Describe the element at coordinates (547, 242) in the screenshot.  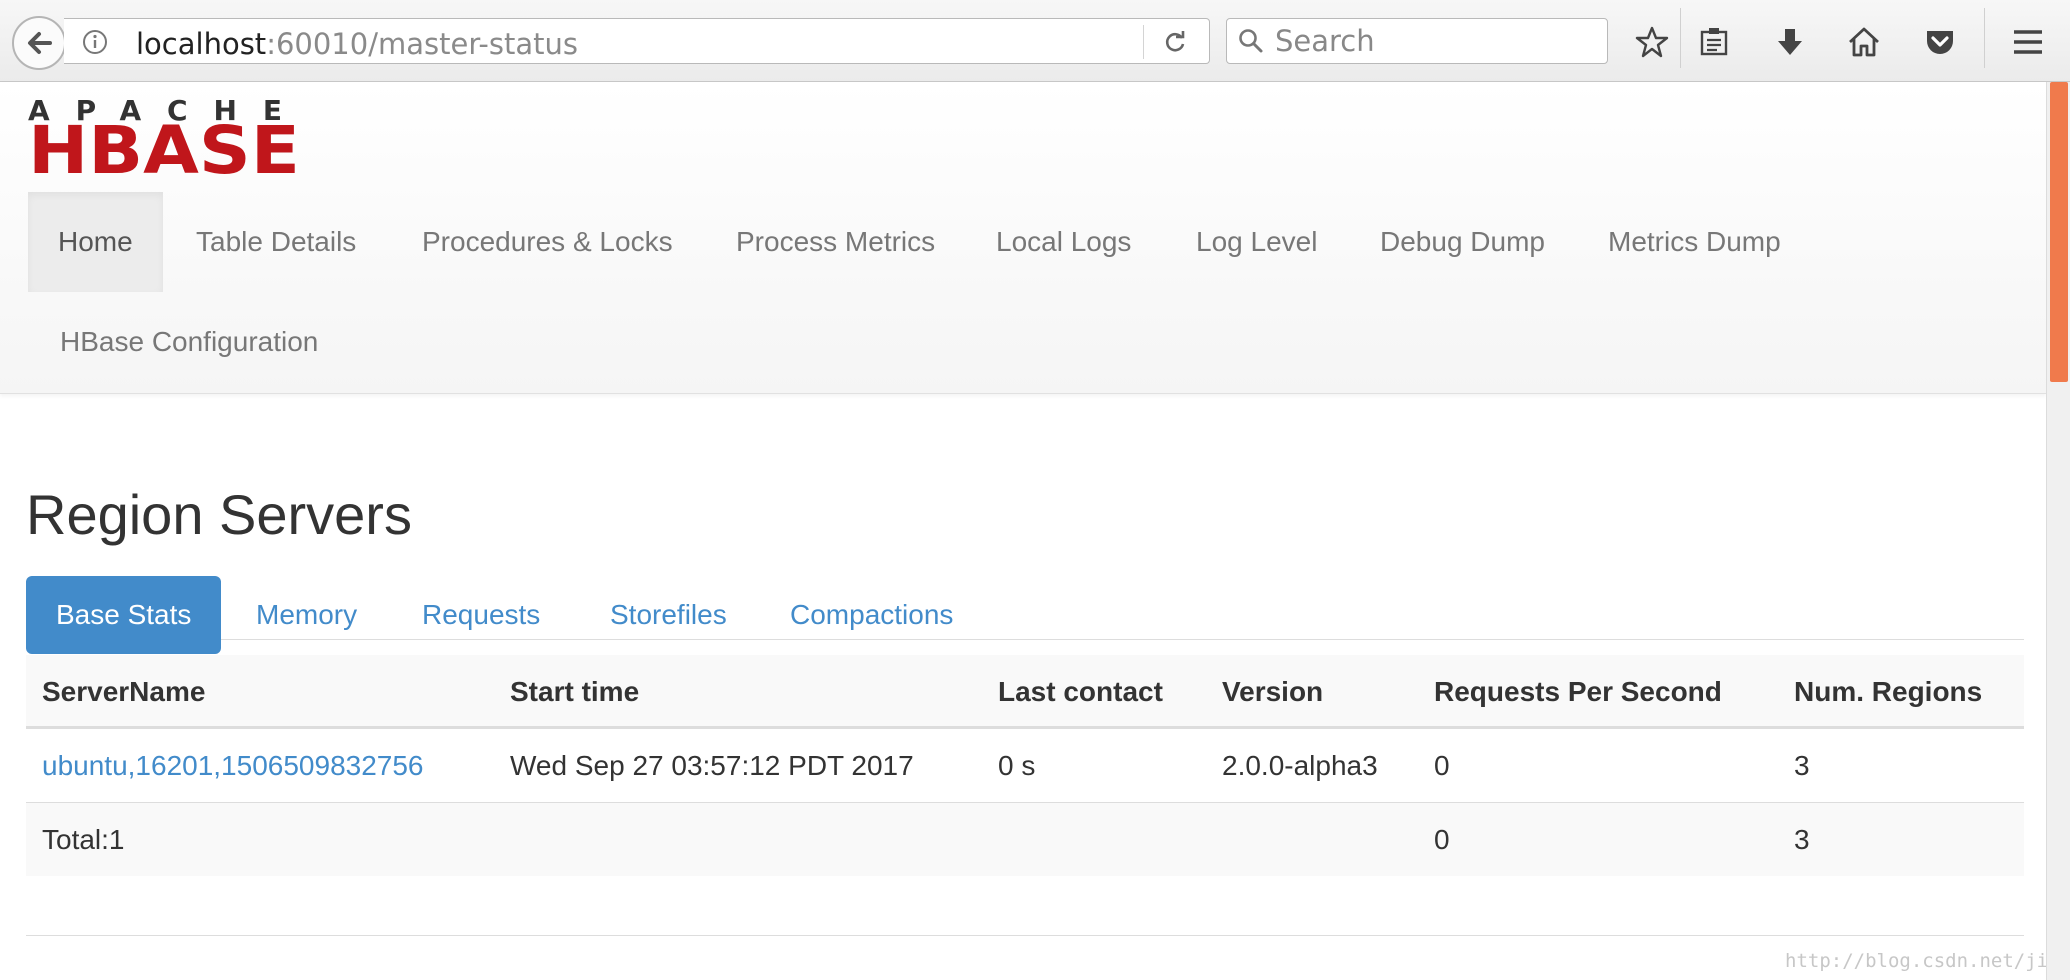
I see `nav-procedures-locks: Procedures & Locks` at that location.